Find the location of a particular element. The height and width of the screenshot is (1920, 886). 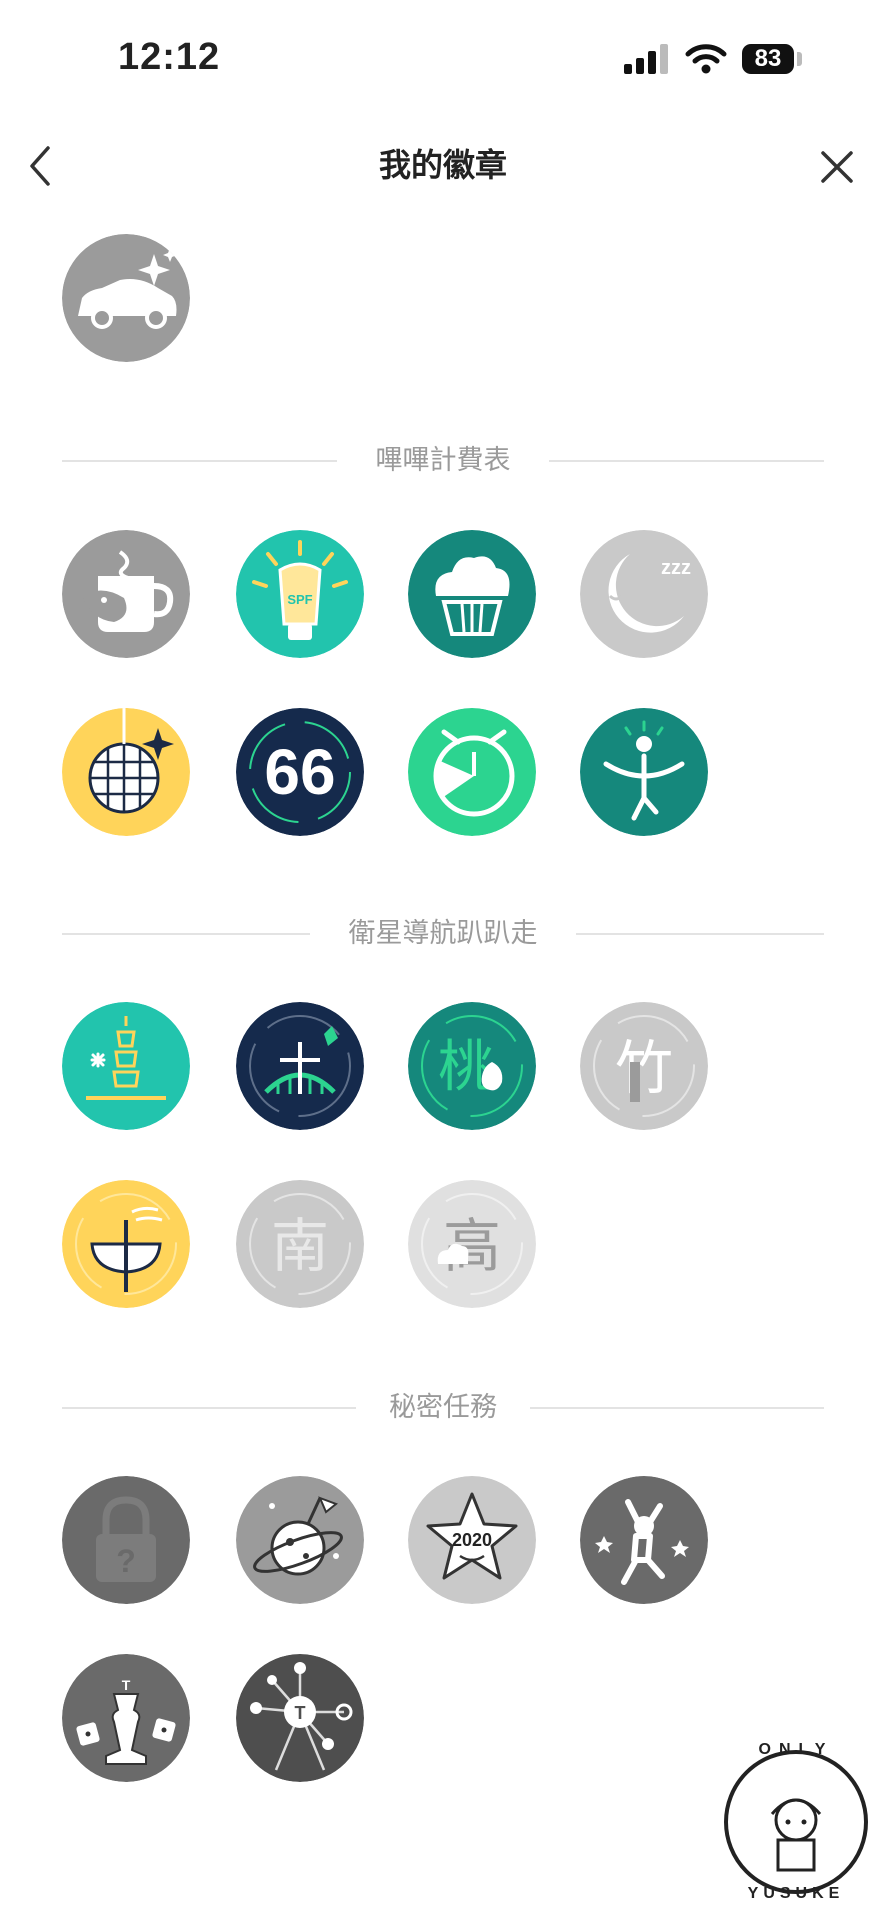

section-title: 衛星導航趴趴走 is located at coordinates (443, 933).